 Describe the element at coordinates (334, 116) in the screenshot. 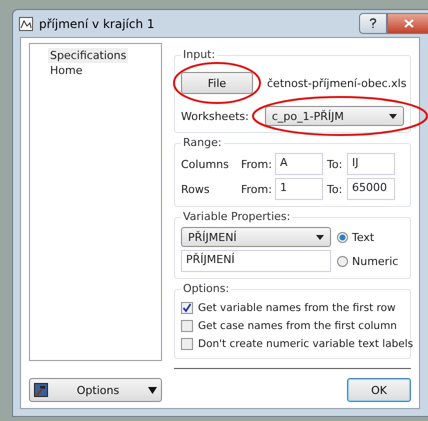

I see `worksheet-dropdown: c_po_1-PŘÍJM` at that location.